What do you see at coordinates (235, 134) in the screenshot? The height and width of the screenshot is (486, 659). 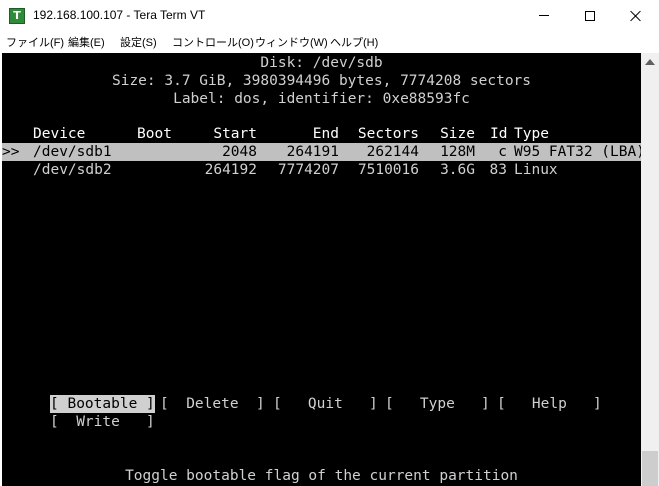 I see `header-start: Start` at bounding box center [235, 134].